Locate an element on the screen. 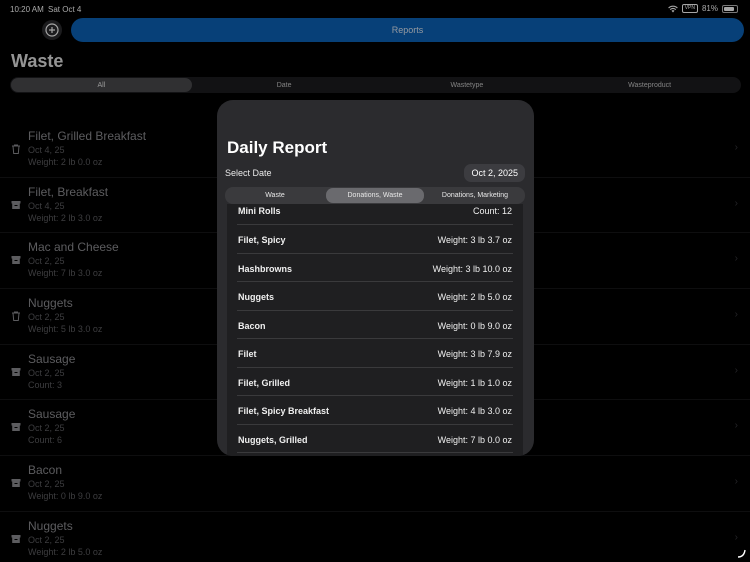 The image size is (750, 562). report-item-name: Filet, Grilled is located at coordinates (264, 382).